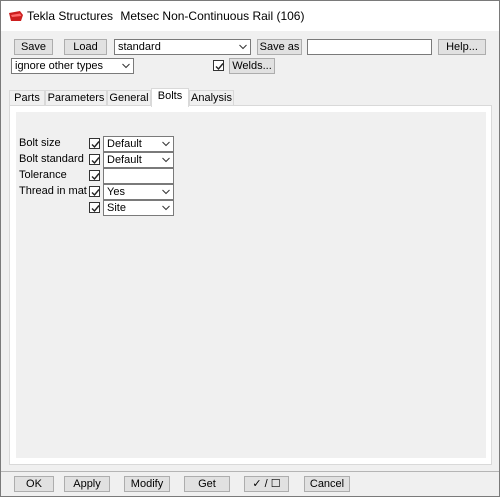  What do you see at coordinates (211, 98) in the screenshot?
I see `tab-analysis: Analysis` at bounding box center [211, 98].